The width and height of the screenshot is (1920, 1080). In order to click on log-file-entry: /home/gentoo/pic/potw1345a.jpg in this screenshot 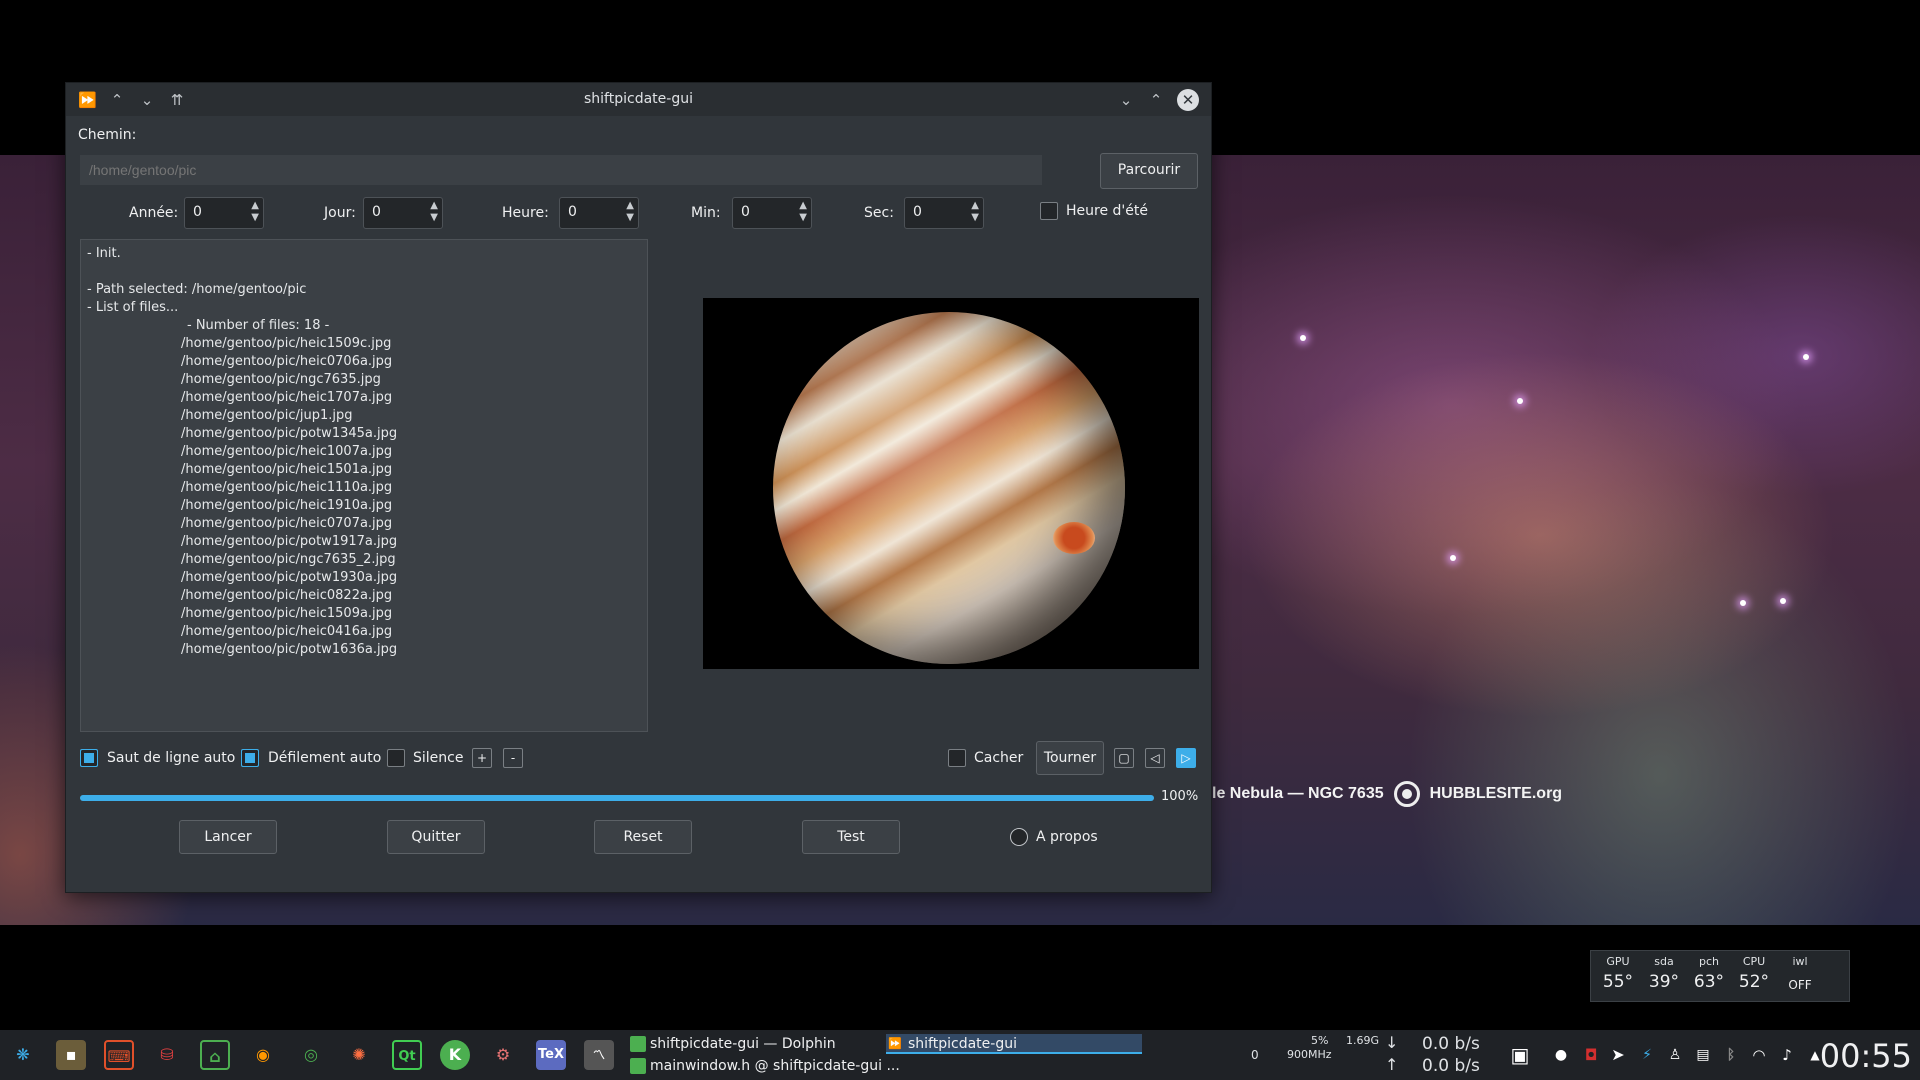, I will do `click(289, 433)`.